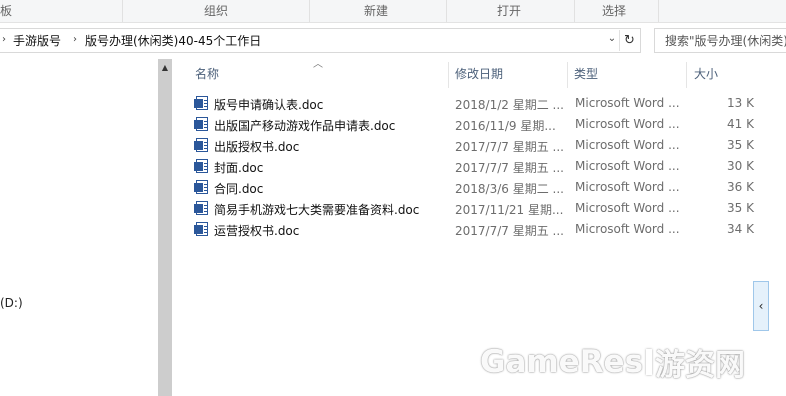 This screenshot has width=786, height=396. Describe the element at coordinates (318, 74) in the screenshot. I see `column-header-name: 名称` at that location.